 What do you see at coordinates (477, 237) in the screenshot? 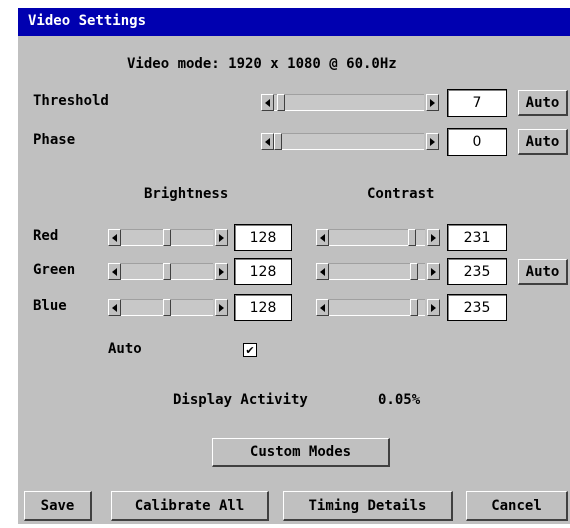
I see `red-contrast-value: 231` at bounding box center [477, 237].